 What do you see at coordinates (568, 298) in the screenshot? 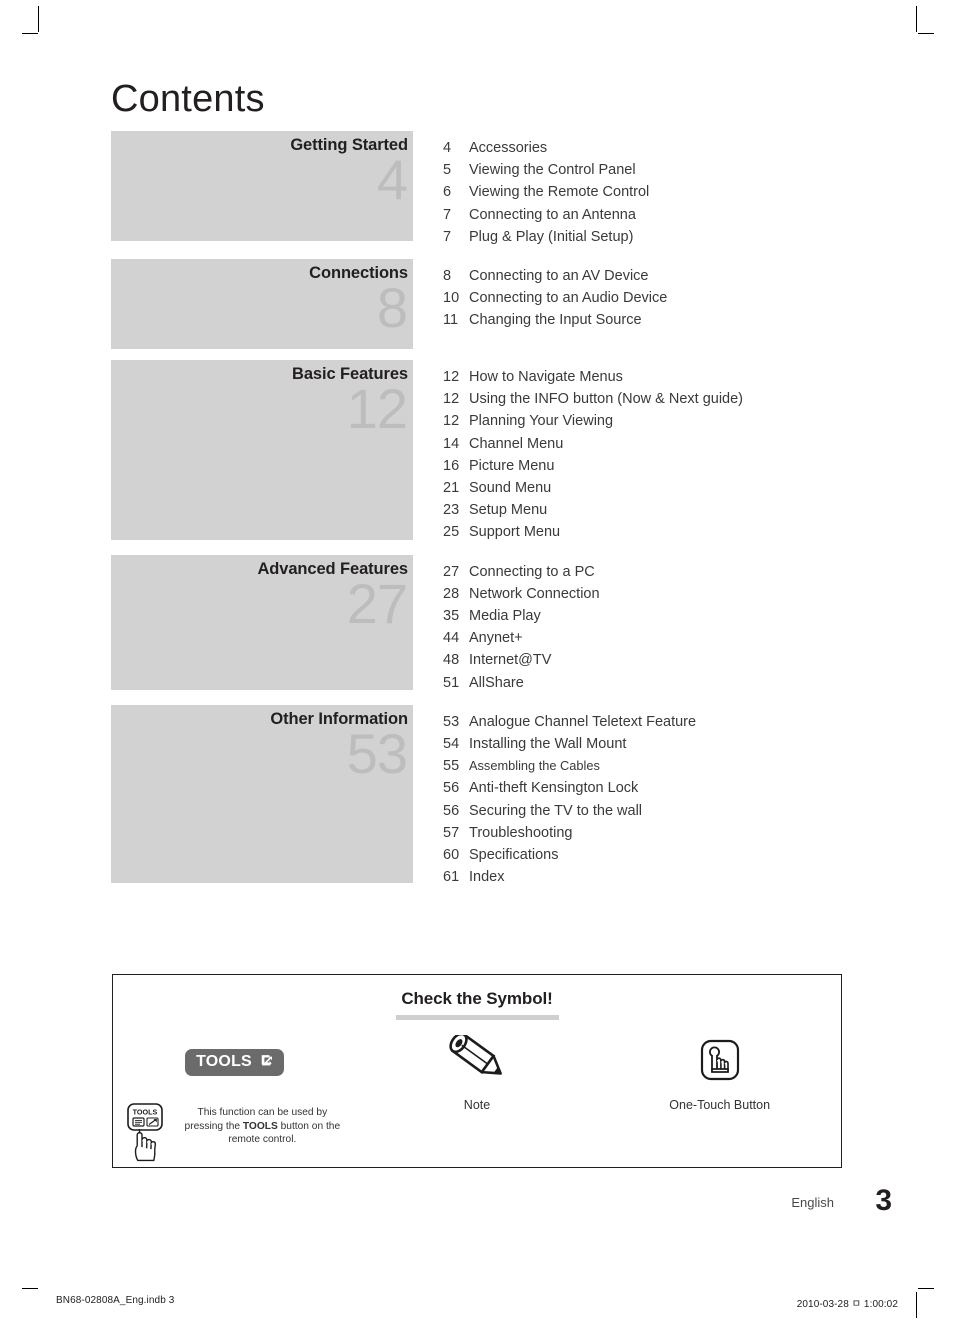
I see `toc-entry-label: Connecting to an Audio Device` at bounding box center [568, 298].